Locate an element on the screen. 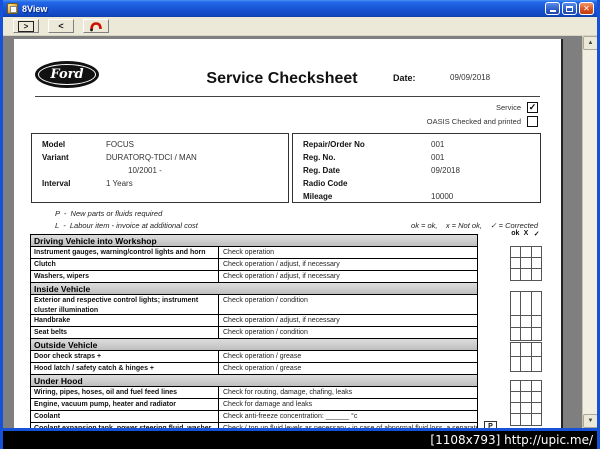 The height and width of the screenshot is (449, 600). service-checkbox-row: Service ✓ is located at coordinates (517, 107).